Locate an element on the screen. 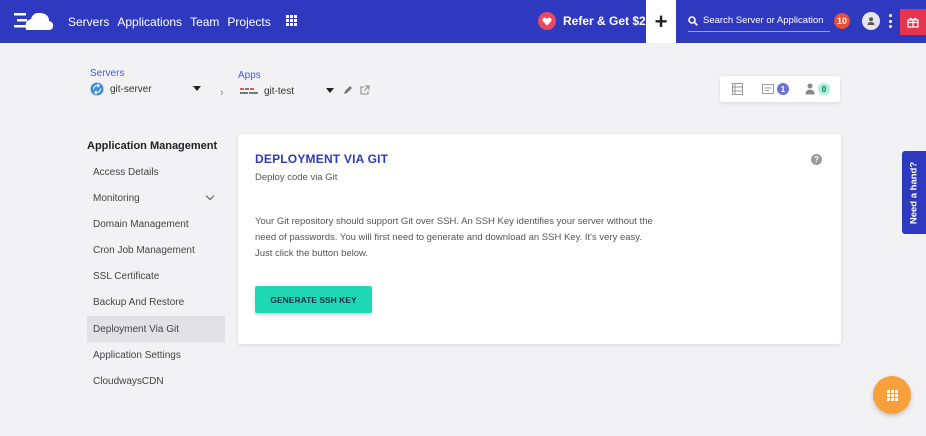  floating-menu-button is located at coordinates (892, 395).